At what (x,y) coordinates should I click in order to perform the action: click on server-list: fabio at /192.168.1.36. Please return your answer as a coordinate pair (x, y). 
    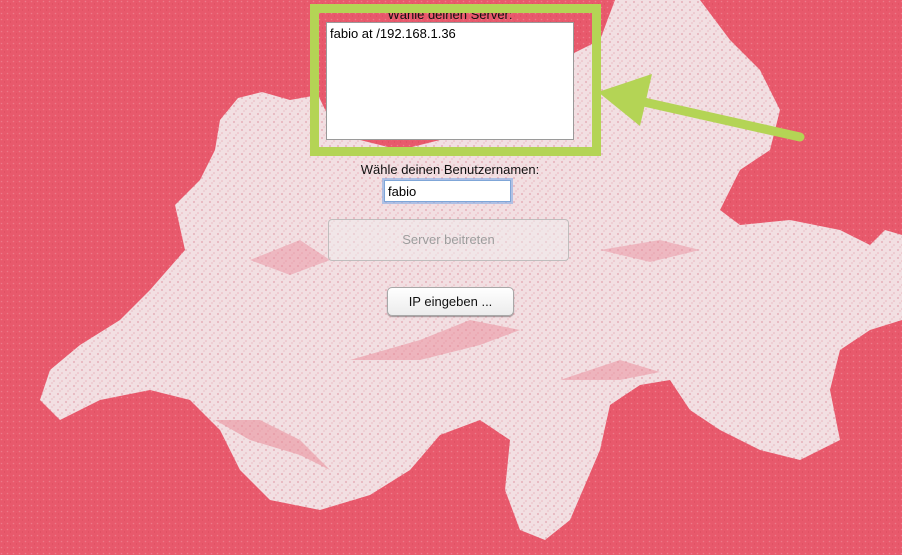
    Looking at the image, I should click on (450, 81).